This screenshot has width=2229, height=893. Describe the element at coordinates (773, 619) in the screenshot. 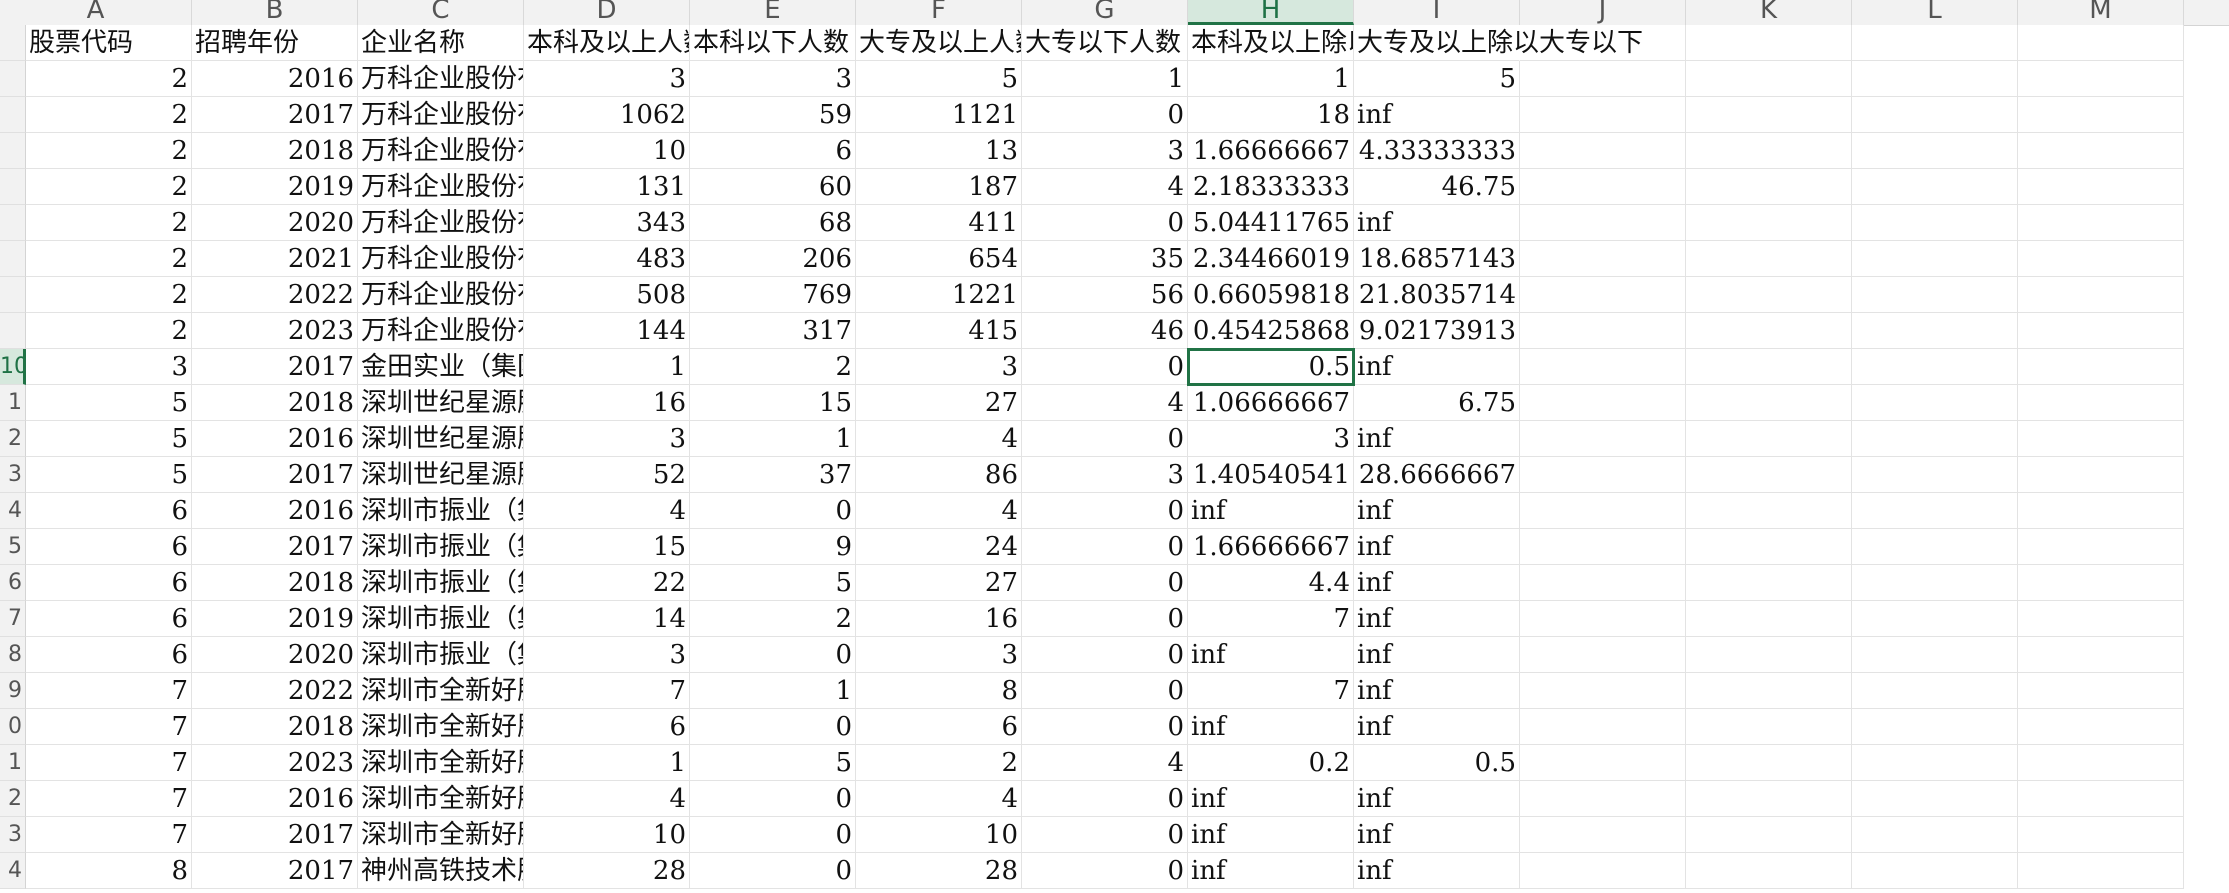

I see `cell-e: 2` at that location.